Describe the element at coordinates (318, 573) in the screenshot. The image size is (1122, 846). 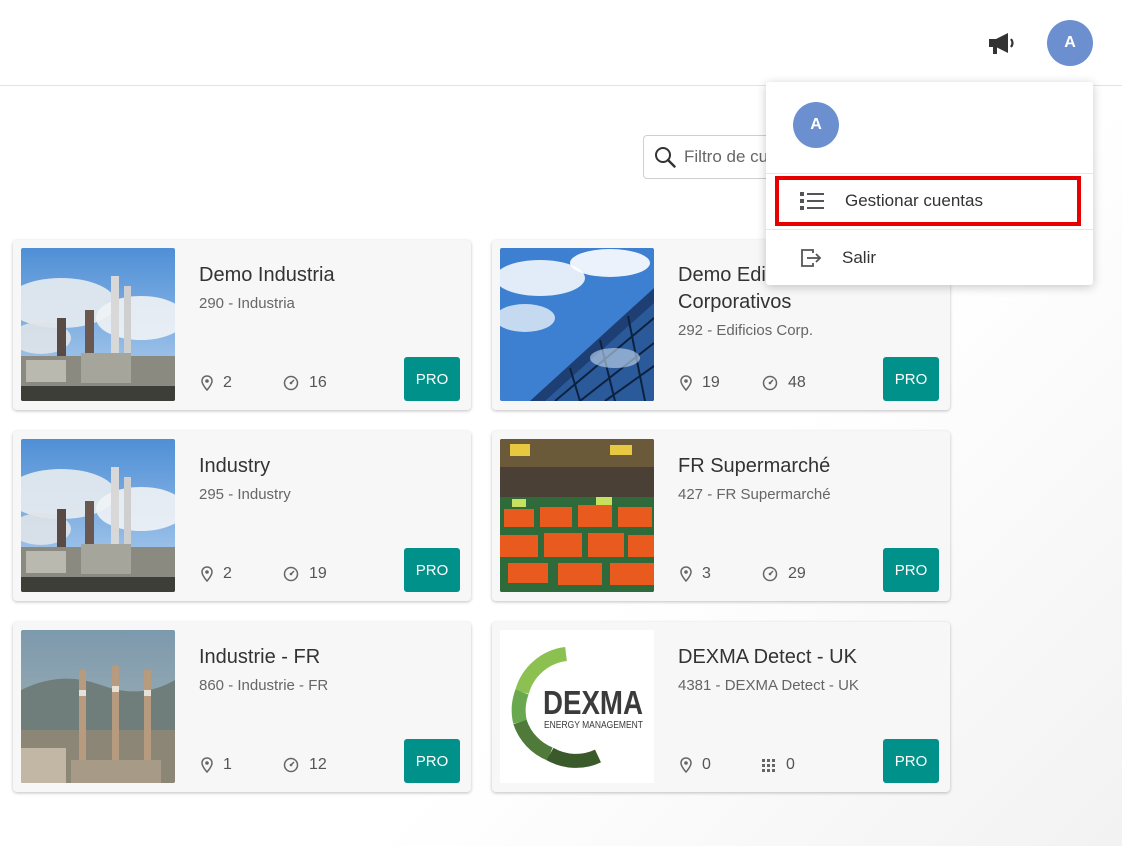
I see `devices-value: 19` at that location.